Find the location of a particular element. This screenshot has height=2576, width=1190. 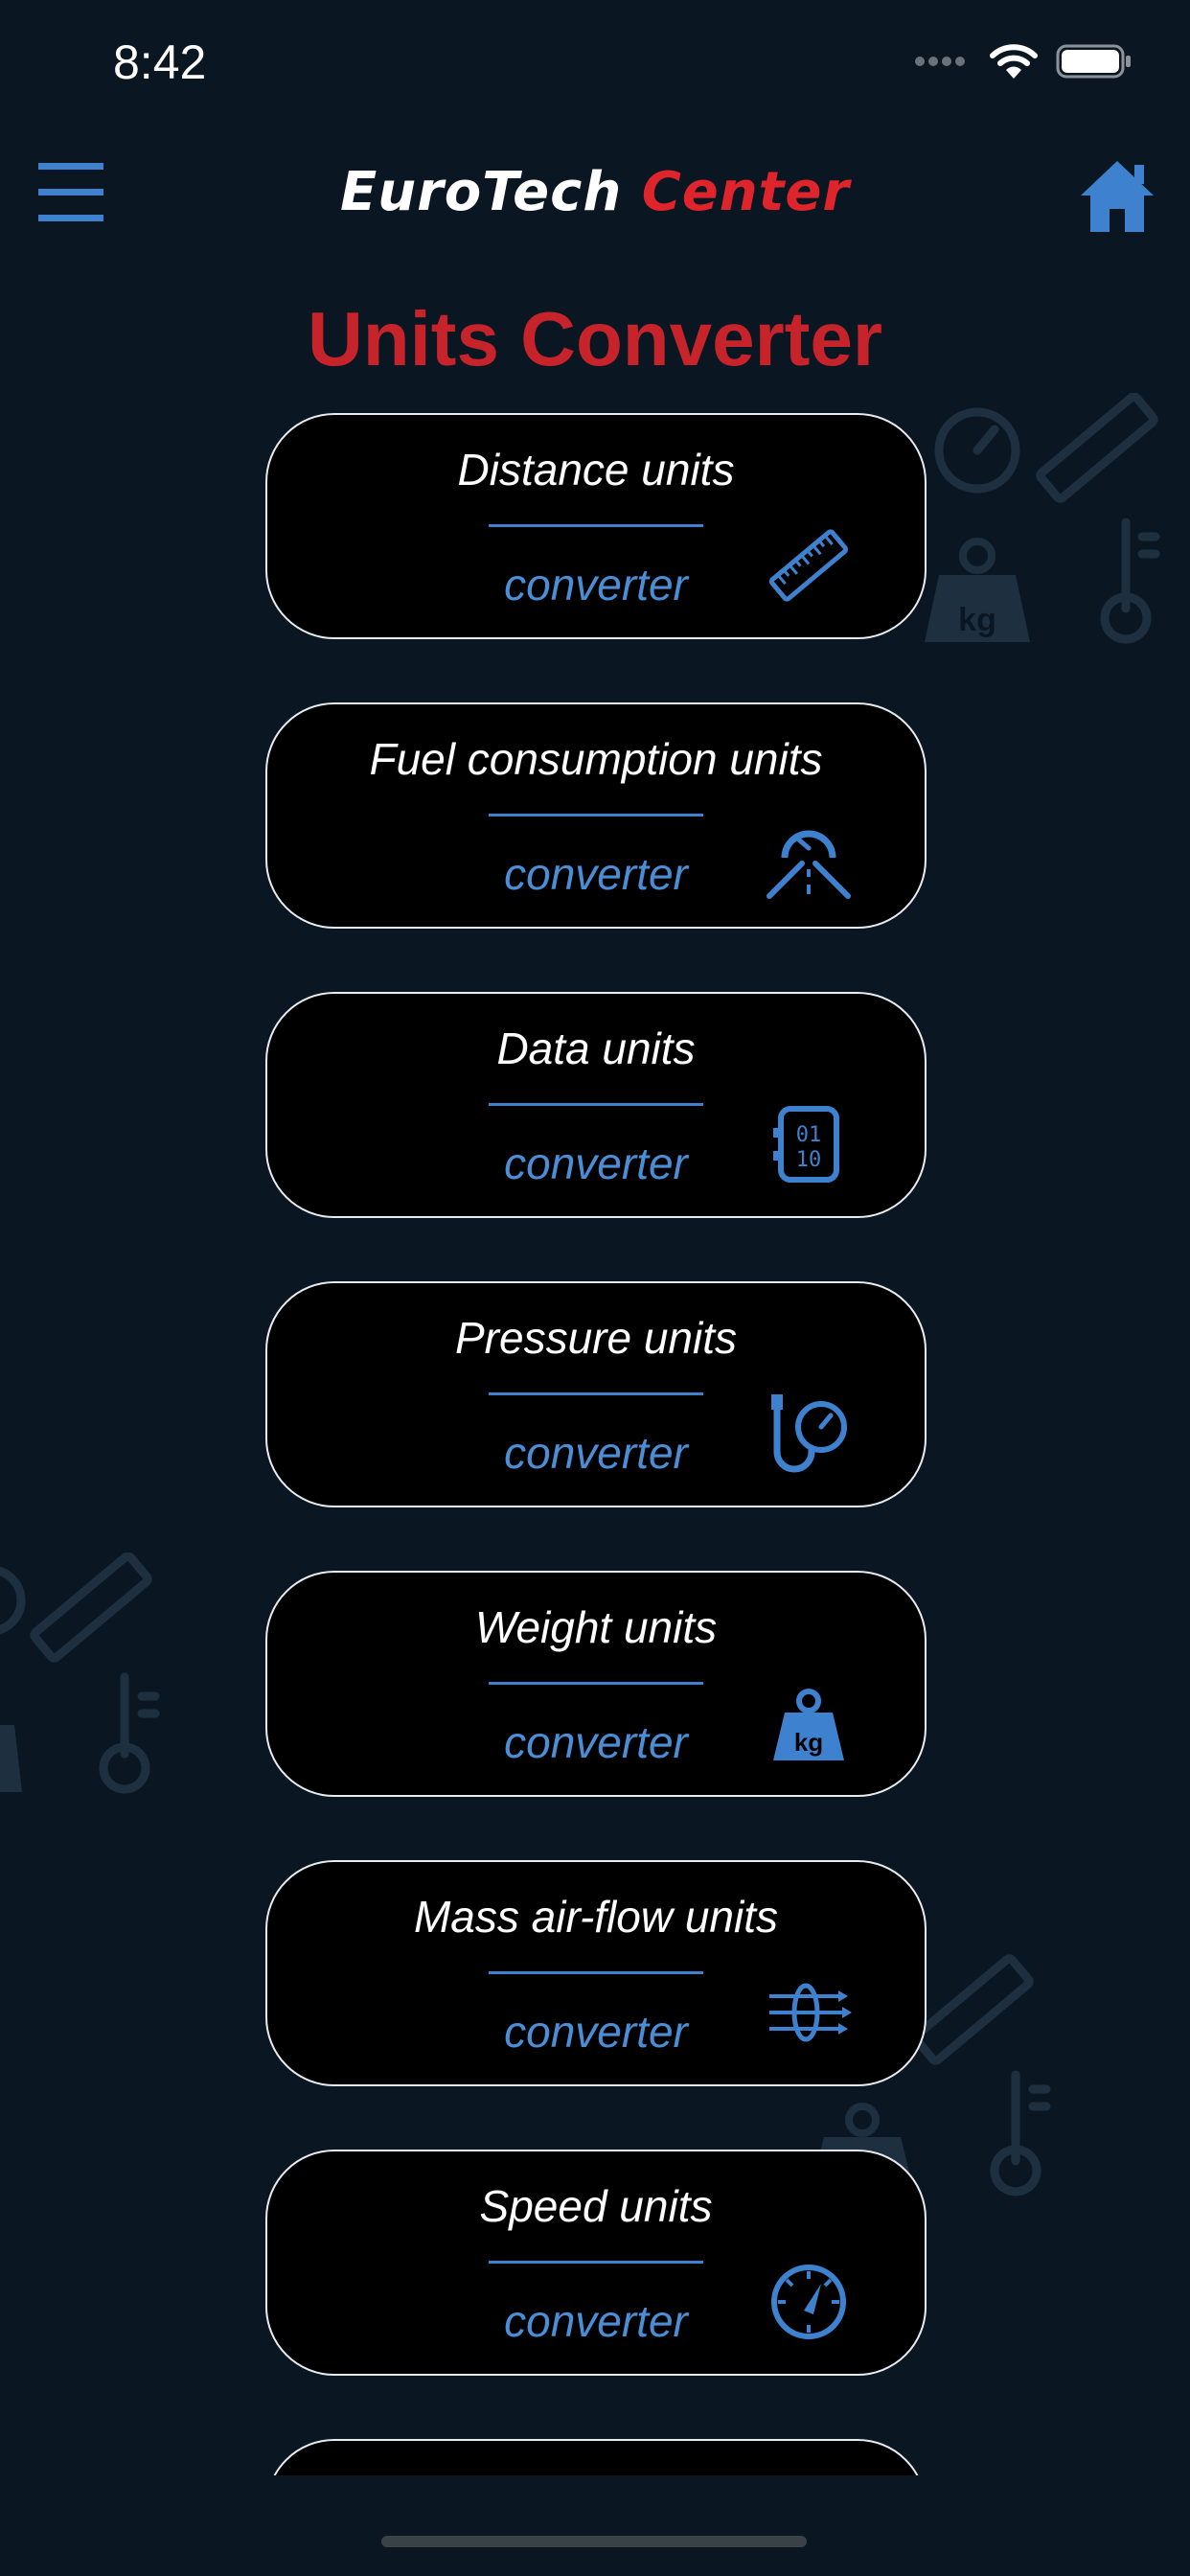

logo-text-eurotech: EuroTech is located at coordinates (481, 192).